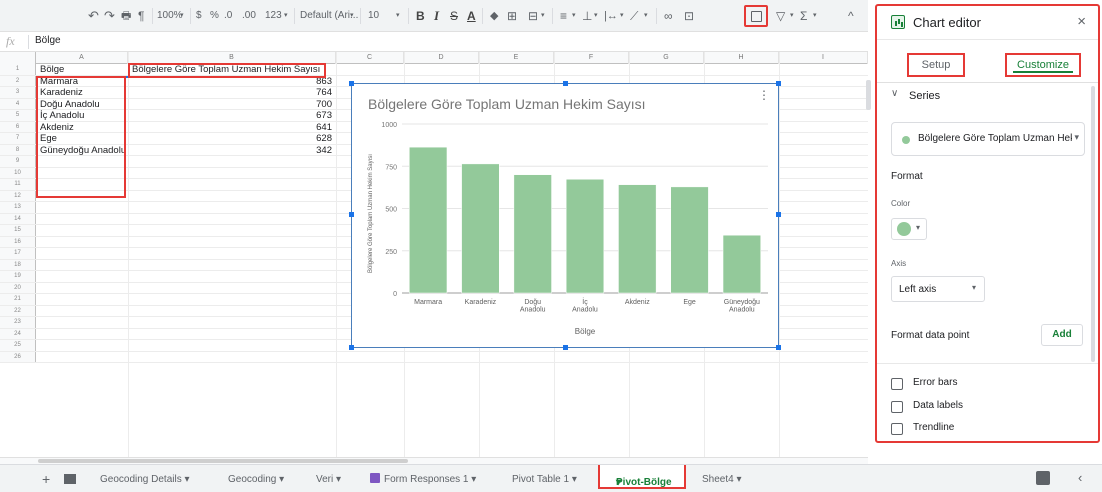 This screenshot has width=1102, height=492. What do you see at coordinates (1080, 477) in the screenshot?
I see `side-panel-toggle: ‹` at bounding box center [1080, 477].